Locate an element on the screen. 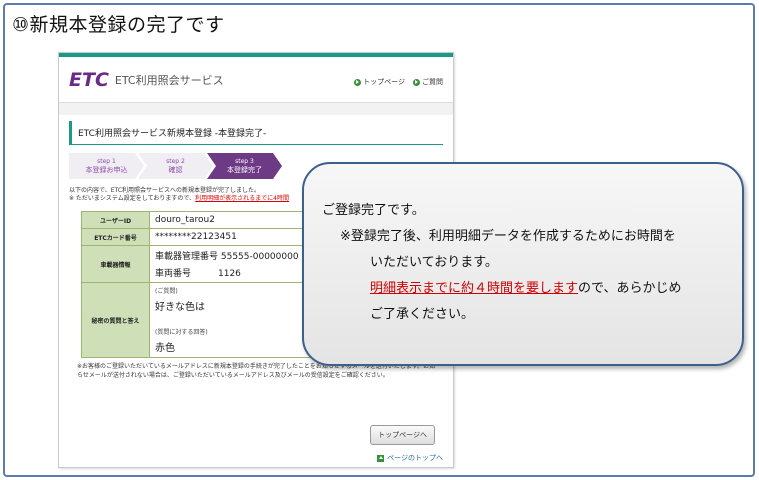 The image size is (759, 480). page-heading: ETC利用照会サービス新規本登録 -本登録完了- is located at coordinates (256, 133).